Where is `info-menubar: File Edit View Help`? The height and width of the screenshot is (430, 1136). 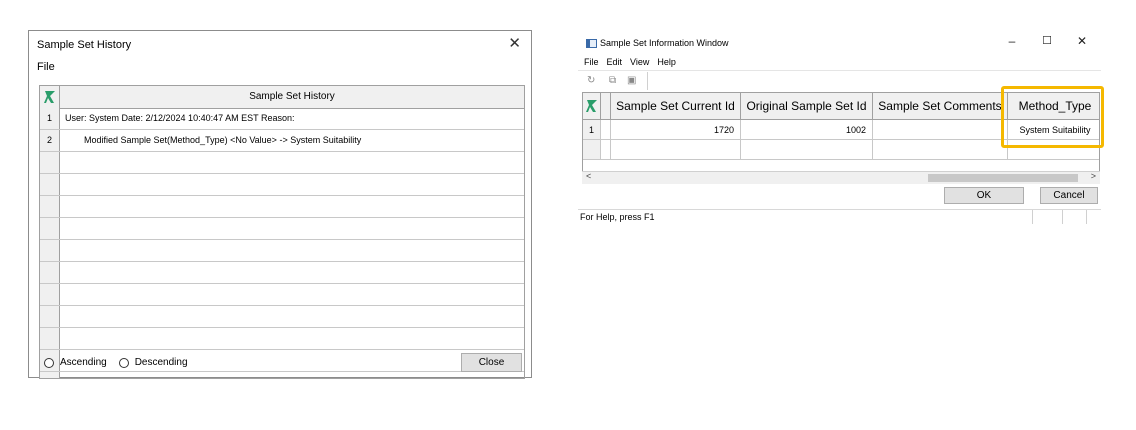 info-menubar: File Edit View Help is located at coordinates (630, 62).